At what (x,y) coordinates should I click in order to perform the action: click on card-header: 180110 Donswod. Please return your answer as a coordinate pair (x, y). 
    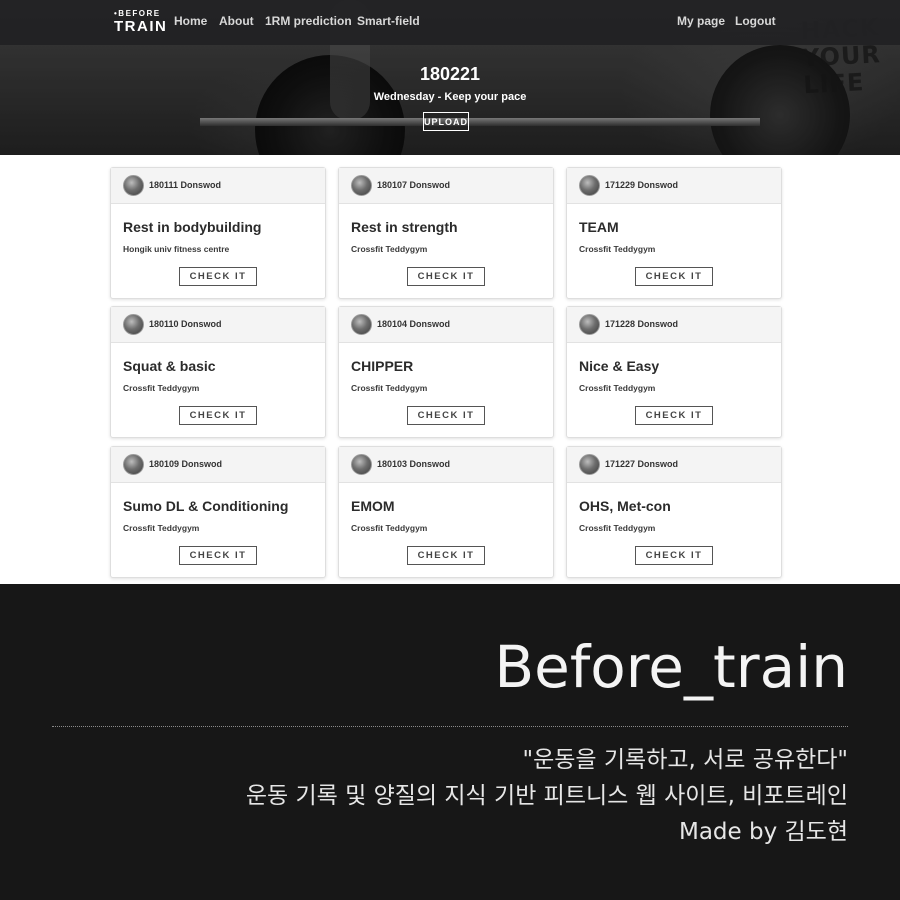
    Looking at the image, I should click on (218, 325).